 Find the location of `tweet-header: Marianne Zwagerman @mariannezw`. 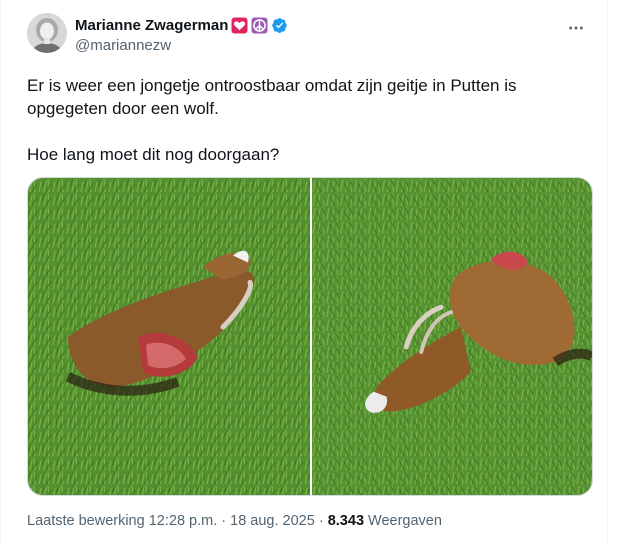

tweet-header: Marianne Zwagerman @mariannezw is located at coordinates (312, 35).